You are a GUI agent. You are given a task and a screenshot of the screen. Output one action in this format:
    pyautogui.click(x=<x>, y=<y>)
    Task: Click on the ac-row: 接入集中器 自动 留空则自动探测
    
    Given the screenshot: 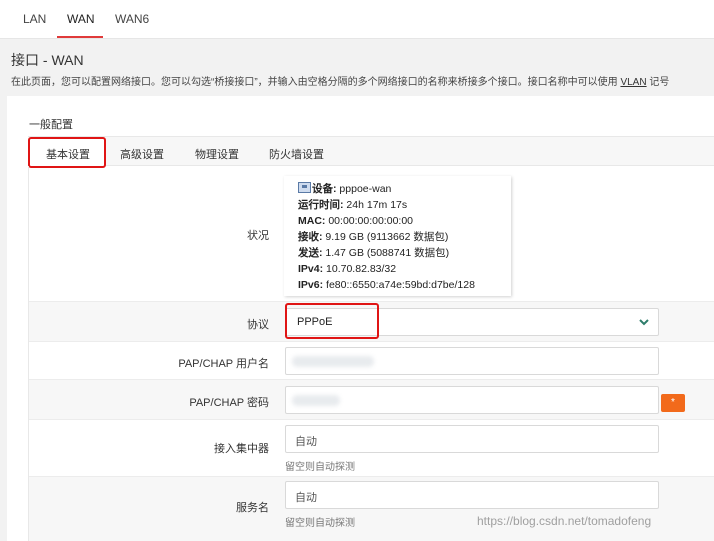 What is the action you would take?
    pyautogui.click(x=371, y=448)
    